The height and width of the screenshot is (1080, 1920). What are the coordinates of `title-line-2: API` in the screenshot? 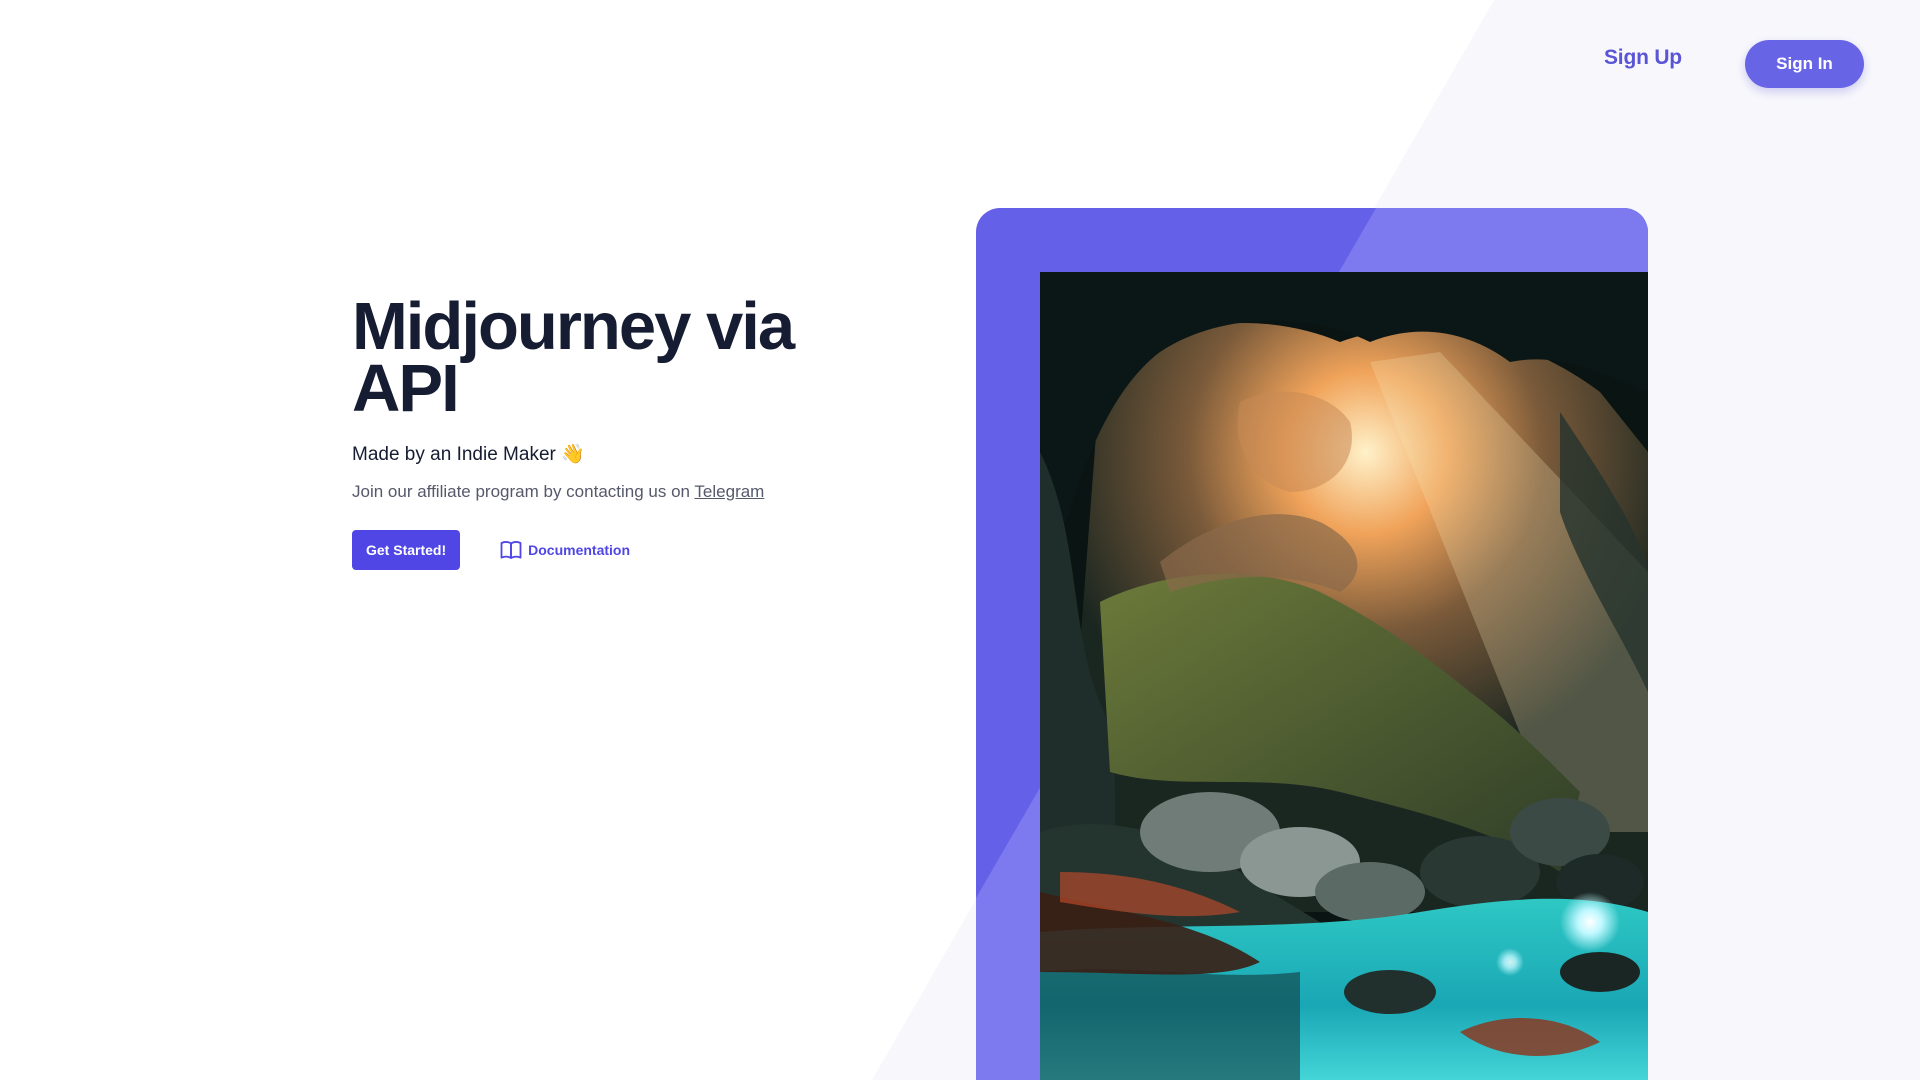 It's located at (406, 388).